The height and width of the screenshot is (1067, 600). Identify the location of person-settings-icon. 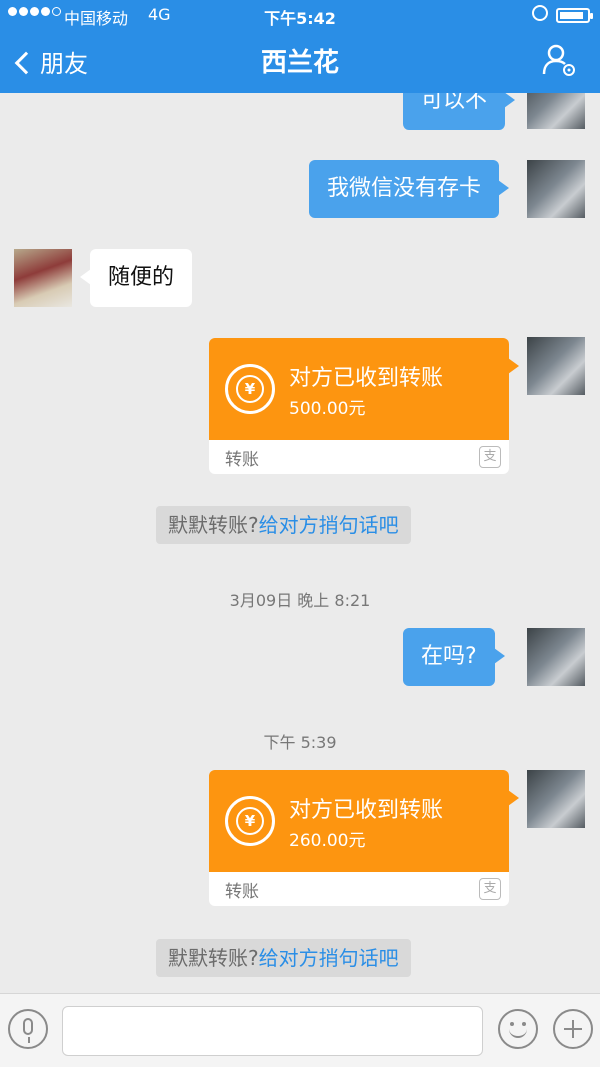
(558, 60).